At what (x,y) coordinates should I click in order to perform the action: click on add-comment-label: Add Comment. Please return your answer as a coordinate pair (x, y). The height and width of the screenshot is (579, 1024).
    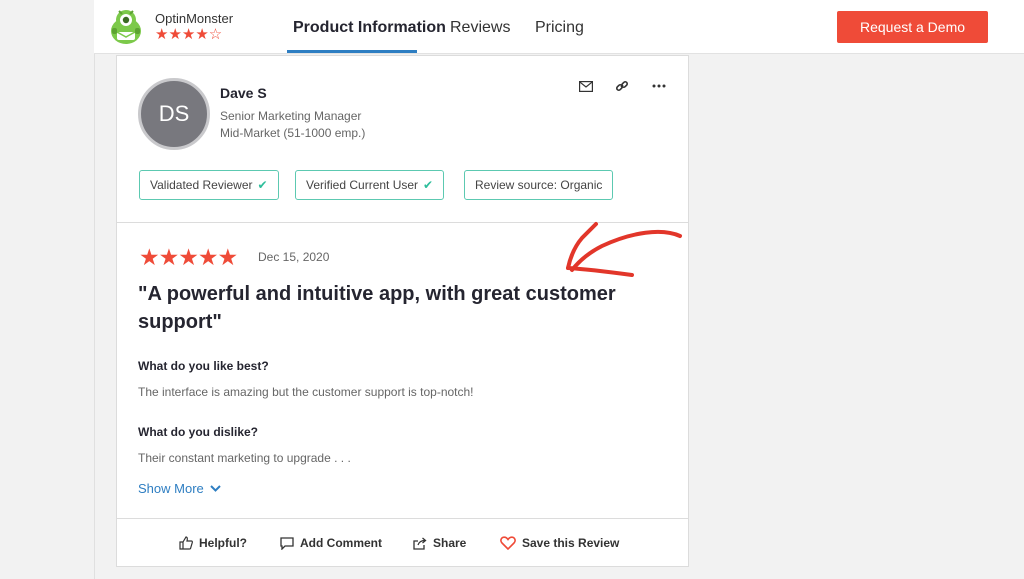
    Looking at the image, I should click on (341, 543).